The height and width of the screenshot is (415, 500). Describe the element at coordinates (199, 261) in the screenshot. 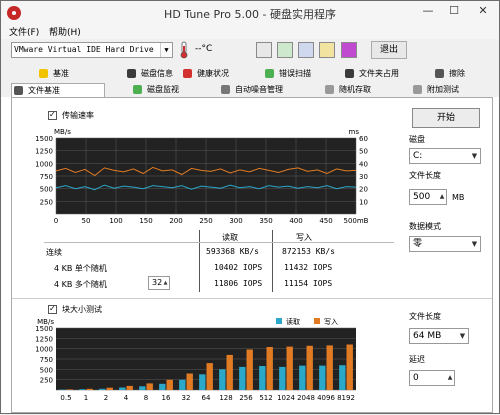

I see `stats-divider` at that location.